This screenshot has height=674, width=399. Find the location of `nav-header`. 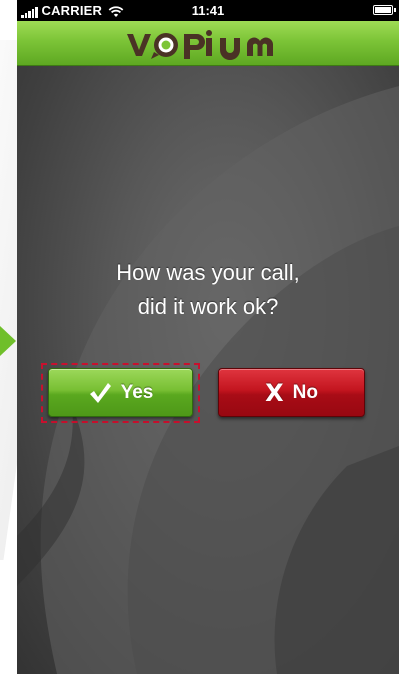

nav-header is located at coordinates (208, 43).